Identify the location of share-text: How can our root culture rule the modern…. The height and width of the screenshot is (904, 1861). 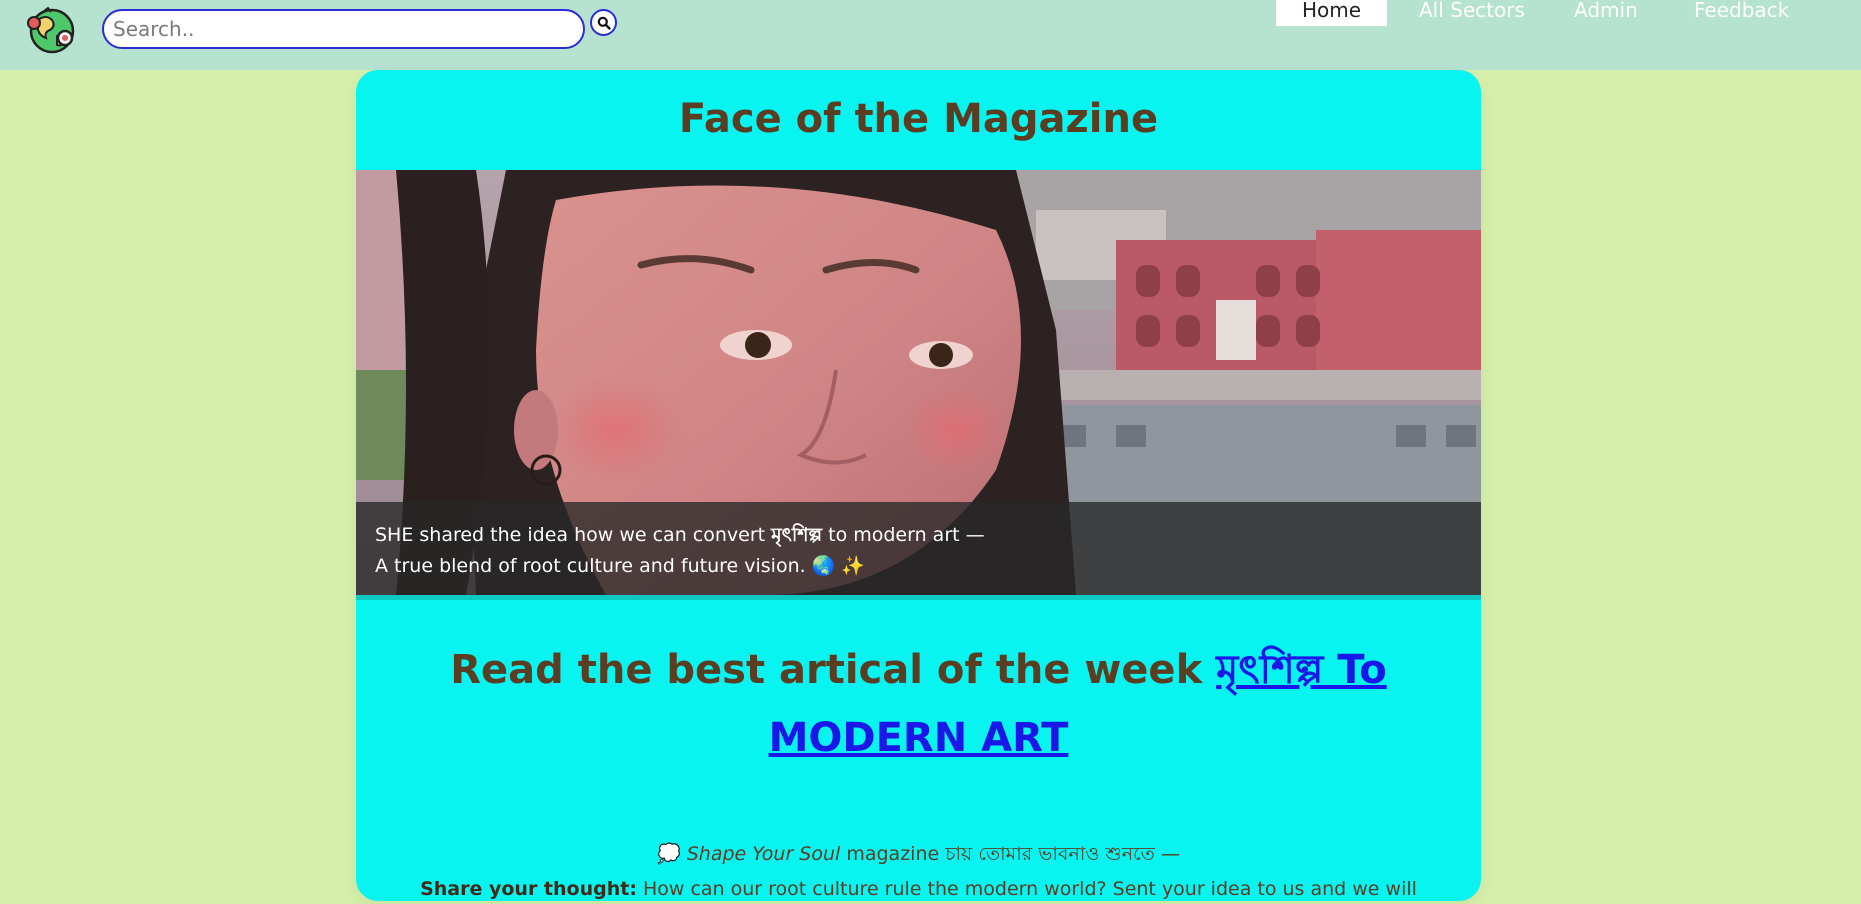
(1029, 889).